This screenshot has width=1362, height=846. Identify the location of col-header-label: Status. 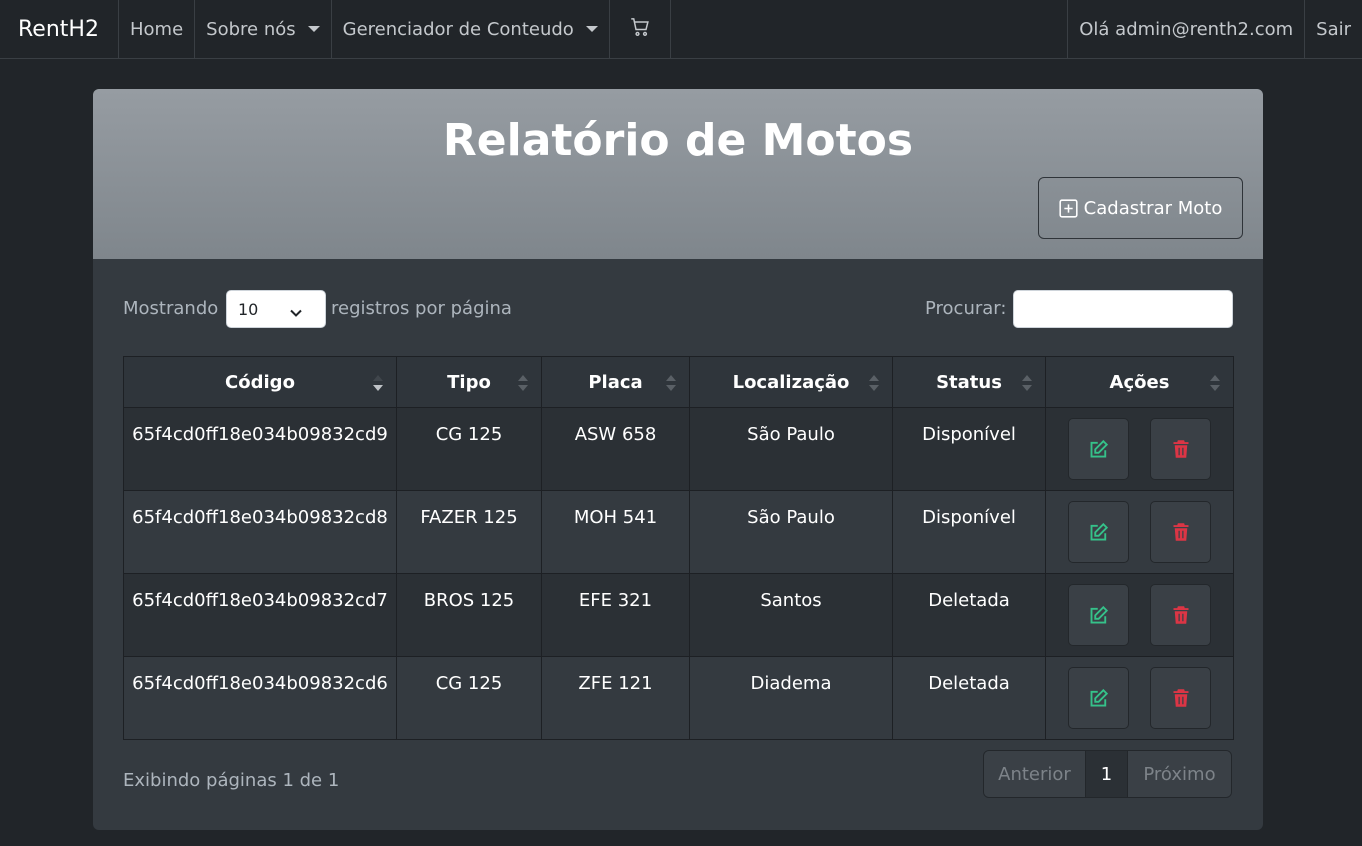
(969, 382).